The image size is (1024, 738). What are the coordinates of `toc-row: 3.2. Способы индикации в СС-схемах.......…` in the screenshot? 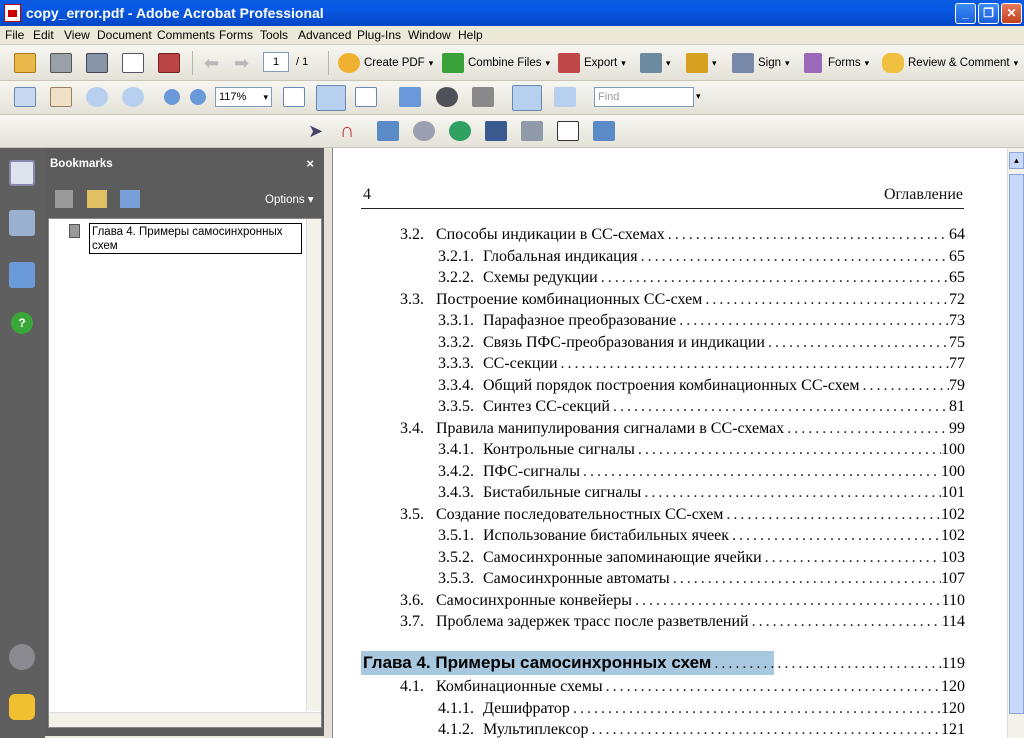 It's located at (682, 235).